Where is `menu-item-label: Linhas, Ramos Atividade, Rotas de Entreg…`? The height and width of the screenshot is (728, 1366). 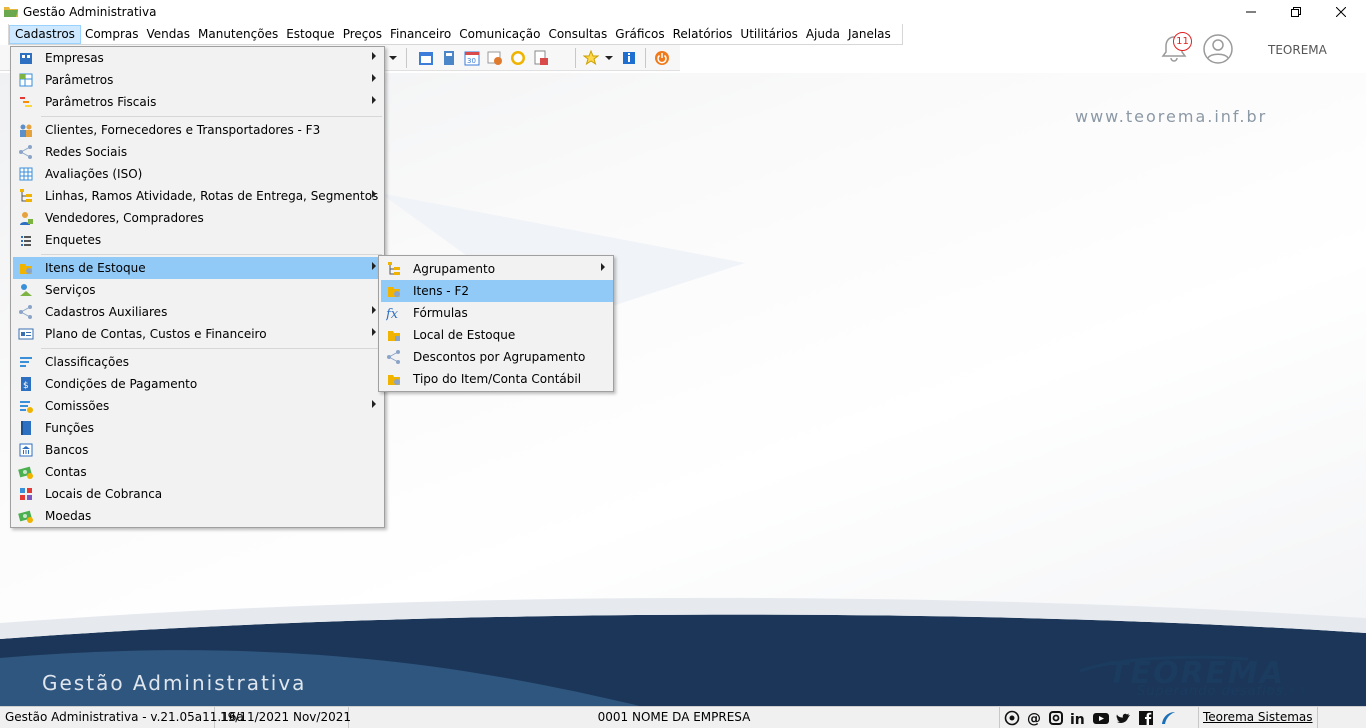
menu-item-label: Linhas, Ramos Atividade, Rotas de Entreg… is located at coordinates (212, 196).